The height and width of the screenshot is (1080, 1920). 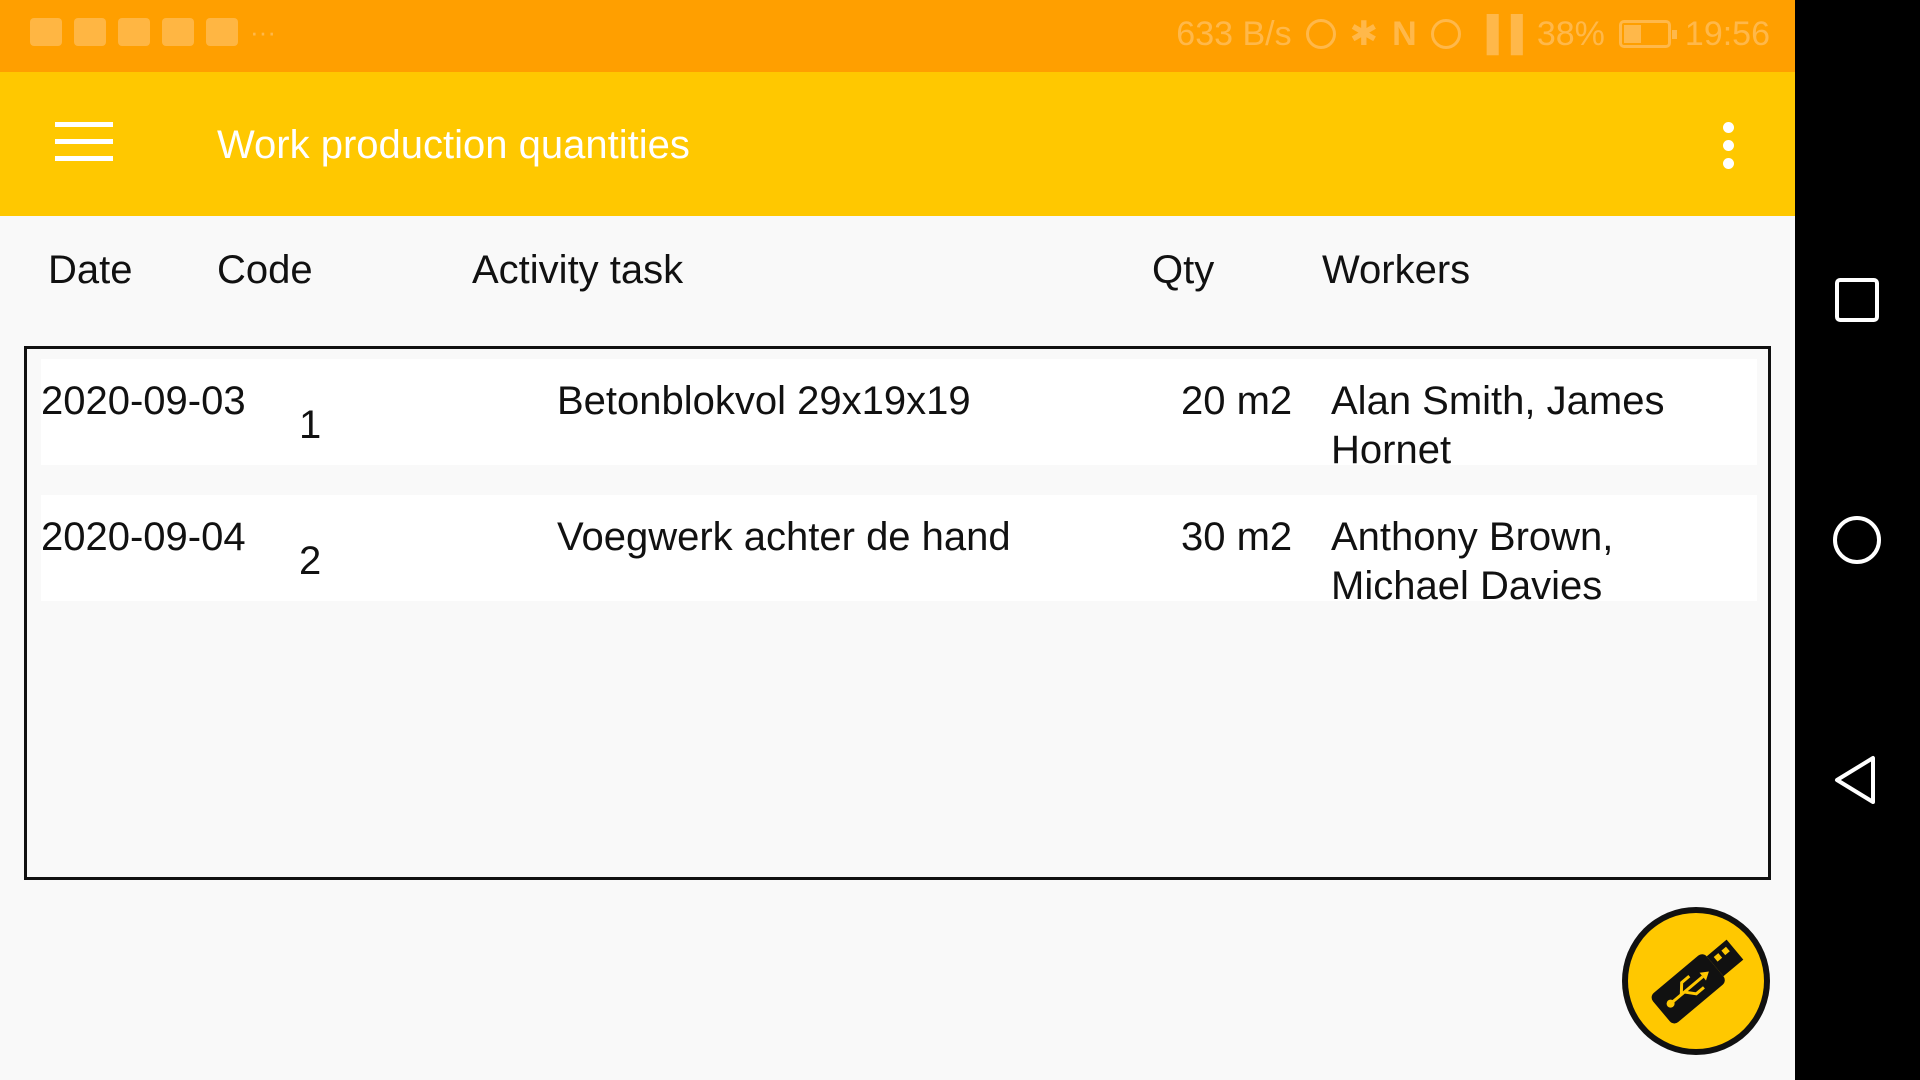 What do you see at coordinates (153, 32) in the screenshot?
I see `notification-icons: ···` at bounding box center [153, 32].